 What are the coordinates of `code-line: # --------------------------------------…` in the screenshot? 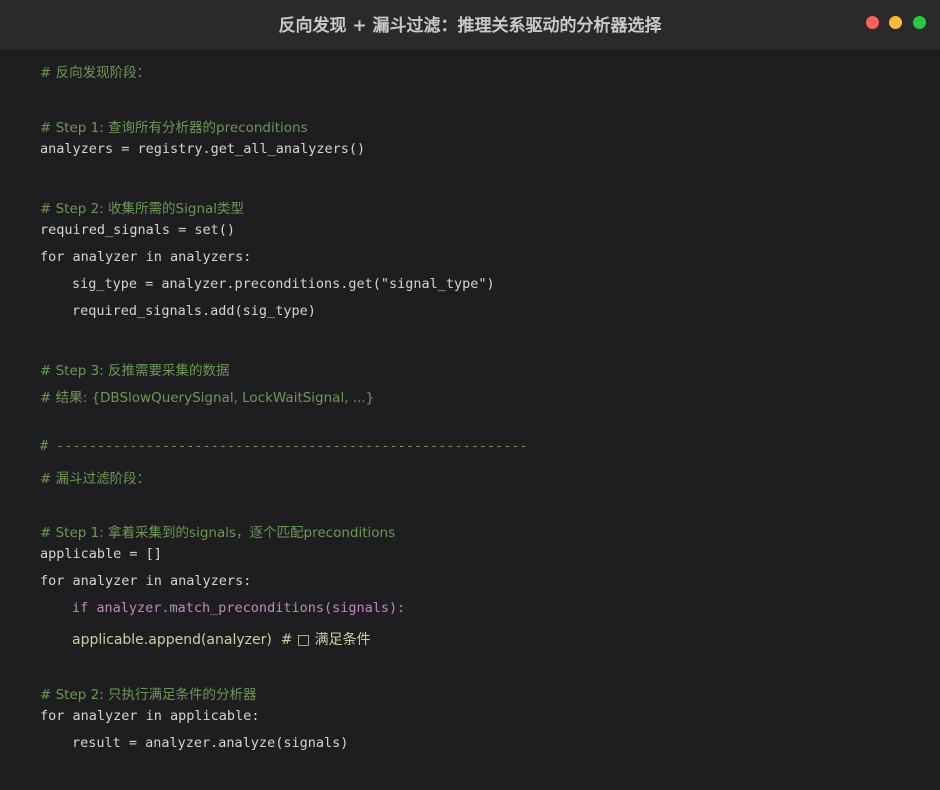 It's located at (284, 446).